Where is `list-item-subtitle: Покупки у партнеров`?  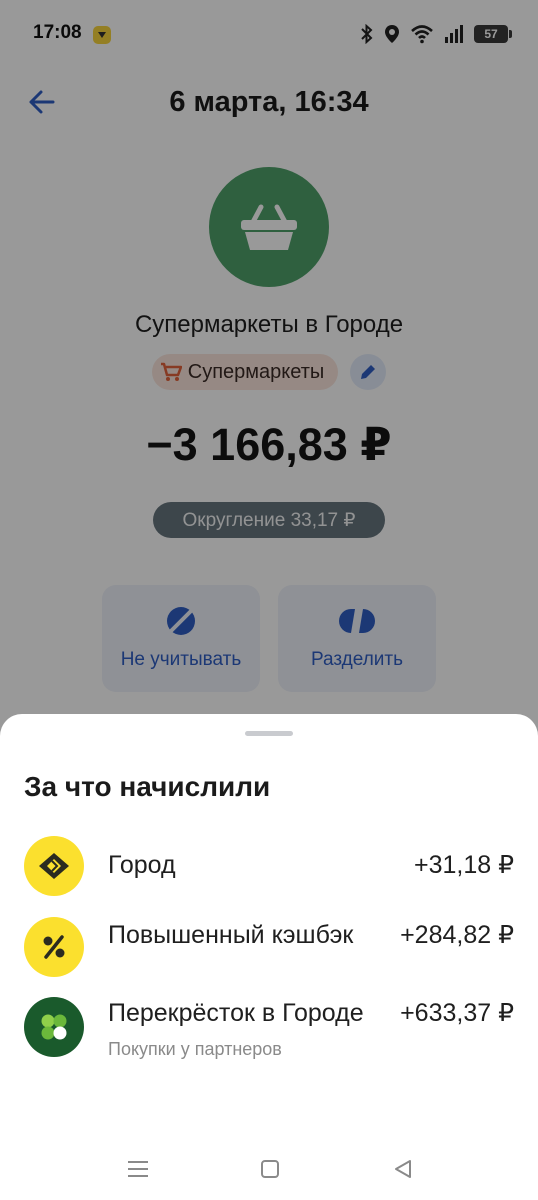
list-item-subtitle: Покупки у партнеров is located at coordinates (195, 1049).